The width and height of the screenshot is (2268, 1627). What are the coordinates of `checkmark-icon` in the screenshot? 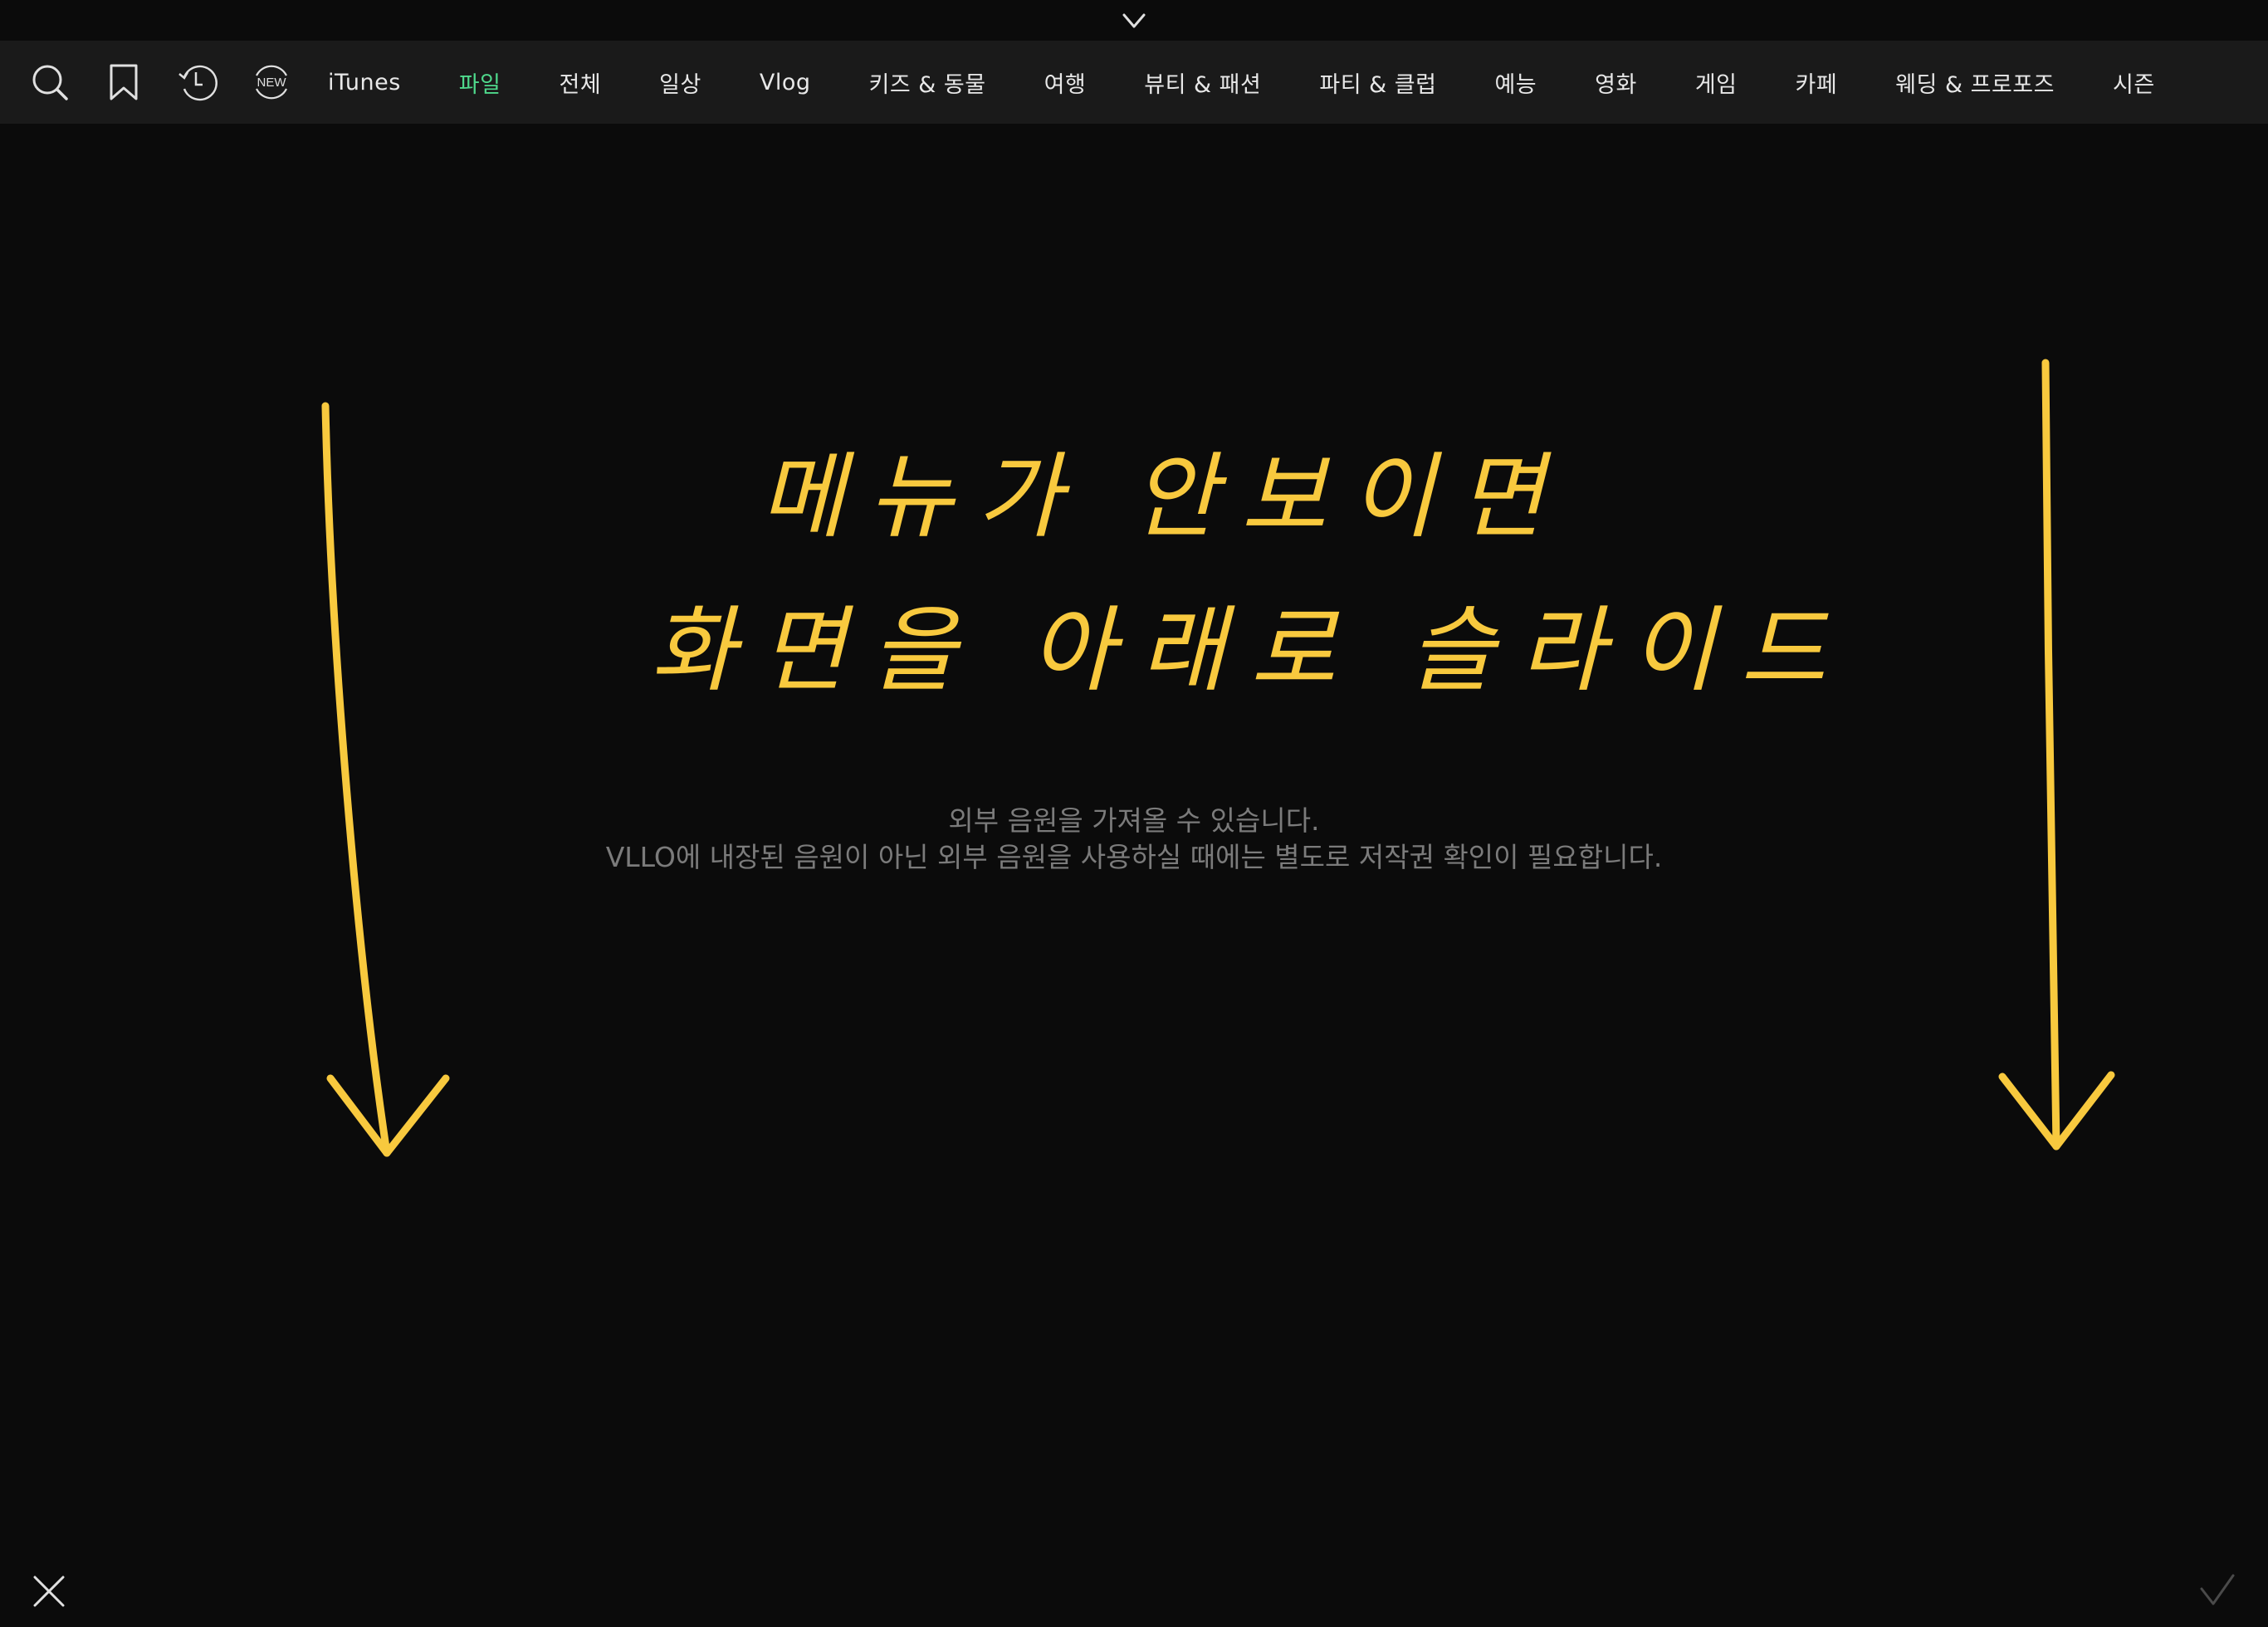 It's located at (2217, 1589).